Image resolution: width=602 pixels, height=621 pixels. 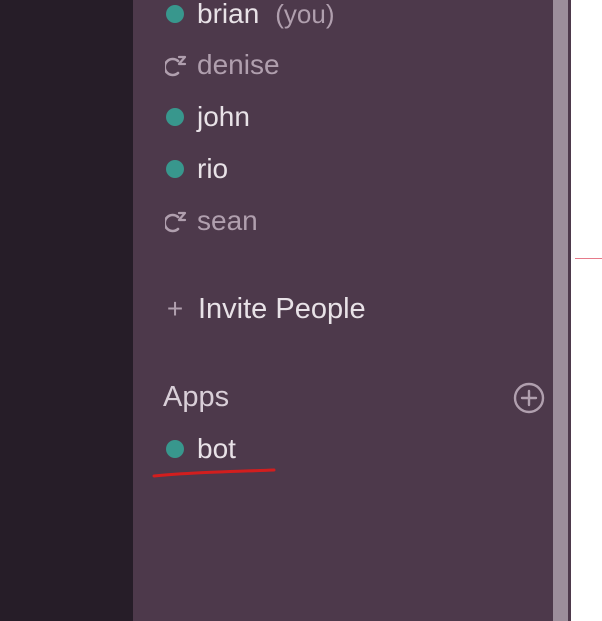 What do you see at coordinates (195, 169) in the screenshot?
I see `dm-item-rio: rio` at bounding box center [195, 169].